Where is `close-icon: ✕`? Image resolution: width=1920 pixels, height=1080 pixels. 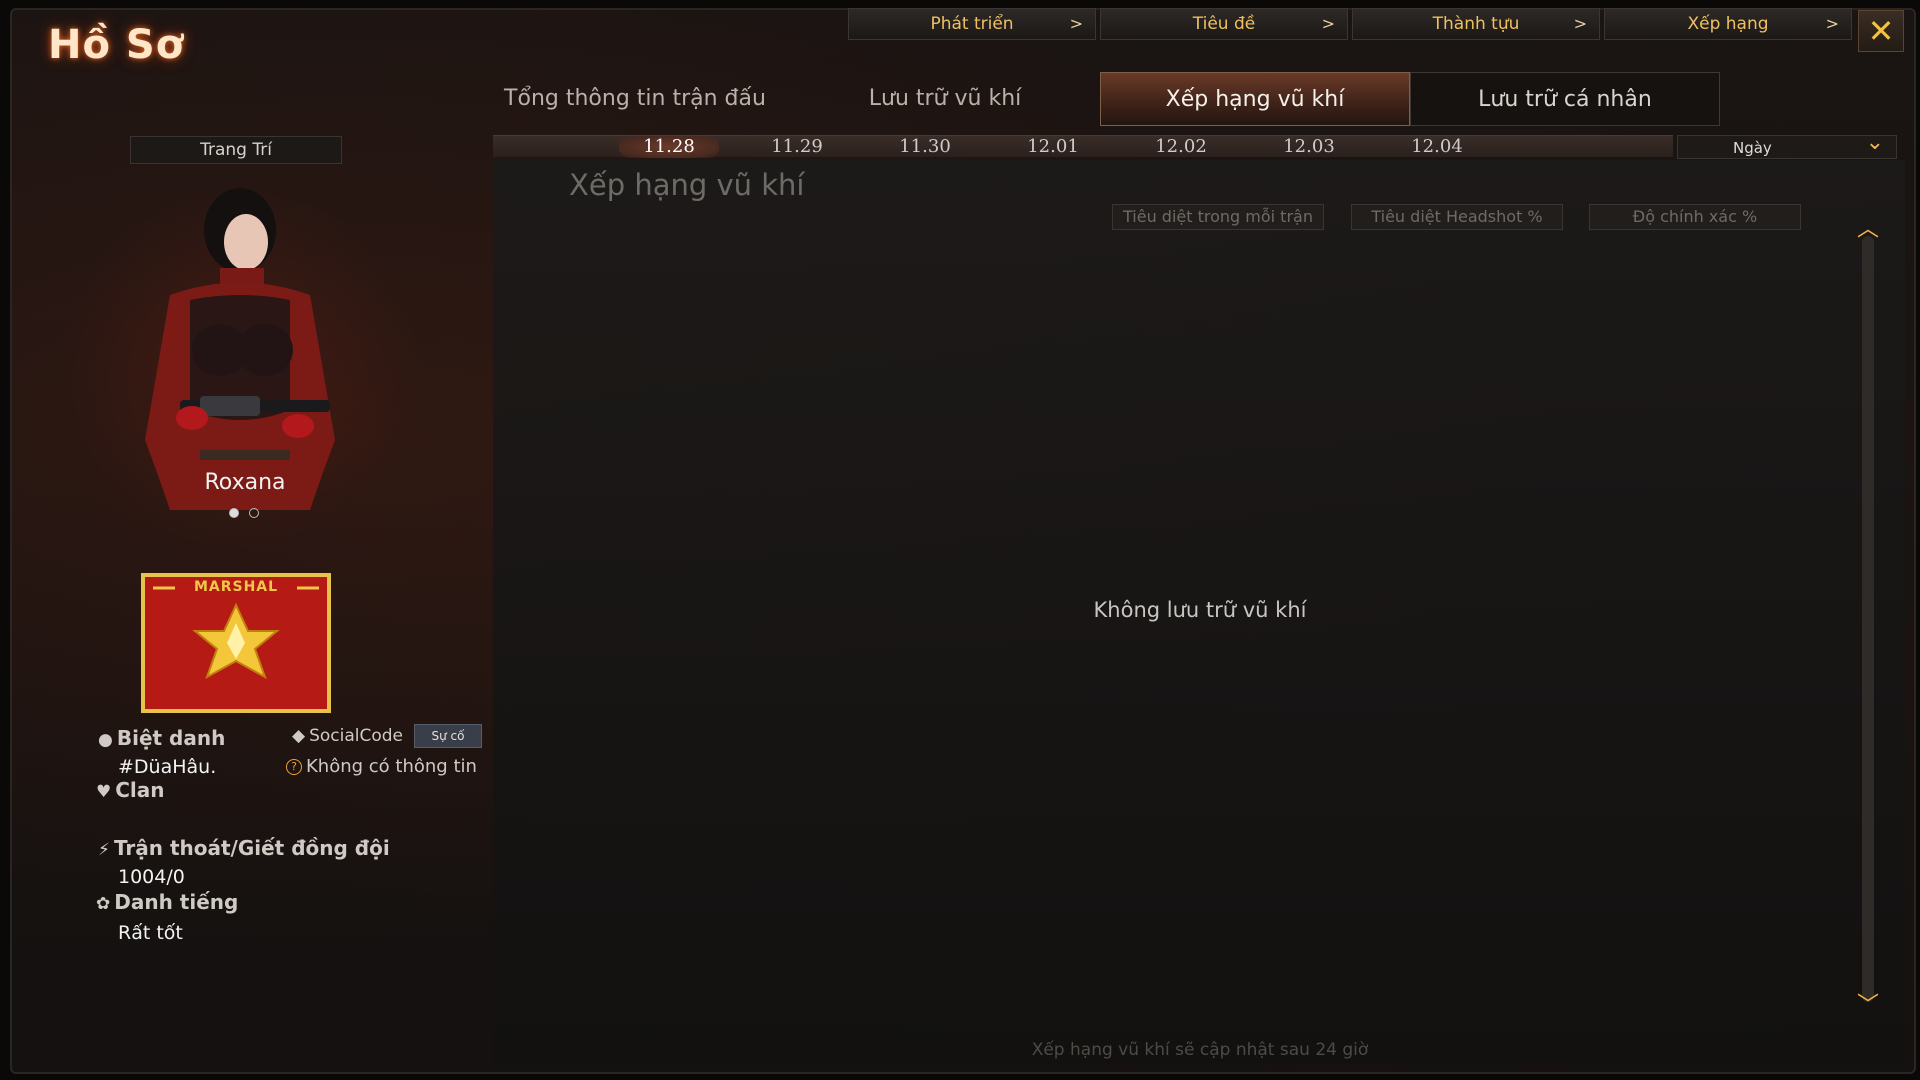 close-icon: ✕ is located at coordinates (1881, 31).